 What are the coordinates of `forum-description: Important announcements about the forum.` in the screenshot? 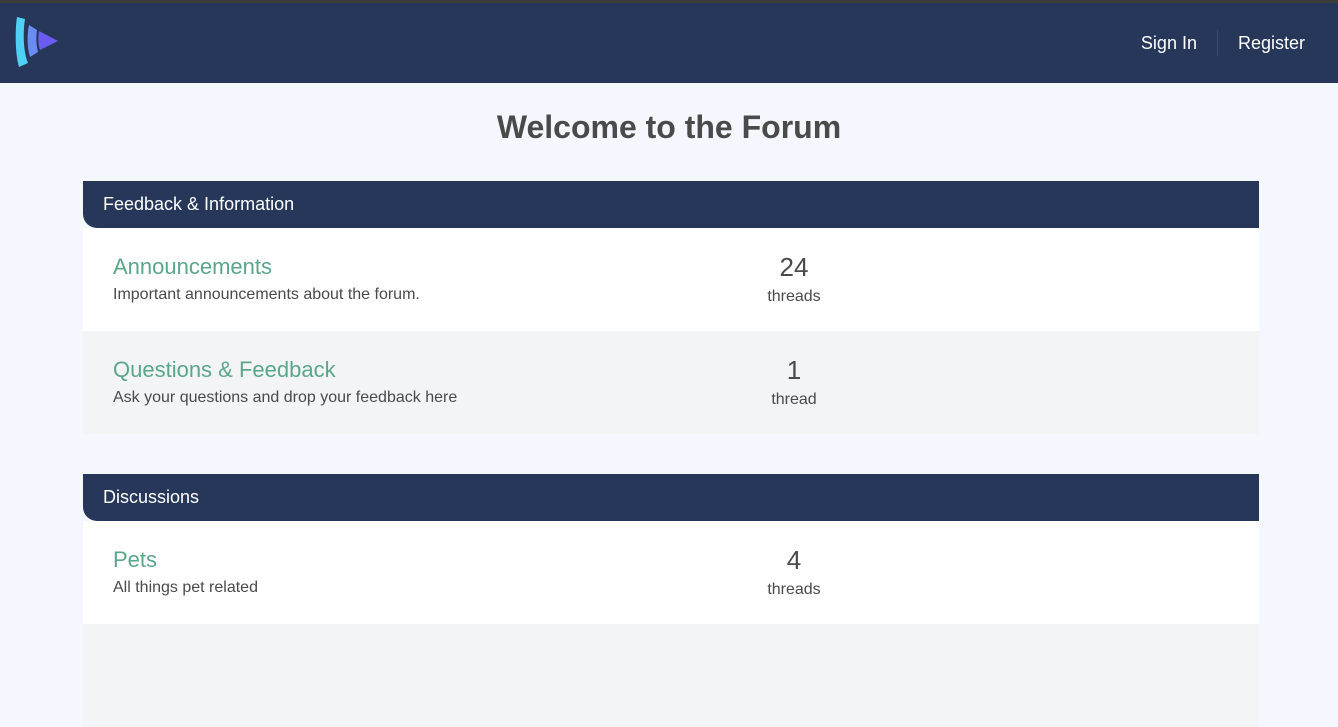 It's located at (266, 294).